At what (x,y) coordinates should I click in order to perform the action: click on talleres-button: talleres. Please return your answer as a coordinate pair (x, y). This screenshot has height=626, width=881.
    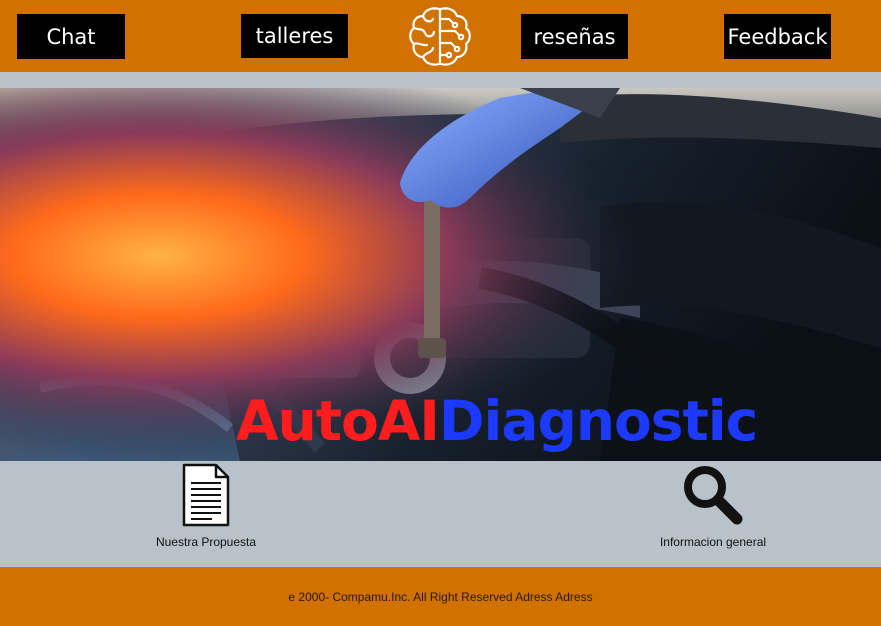
    Looking at the image, I should click on (294, 36).